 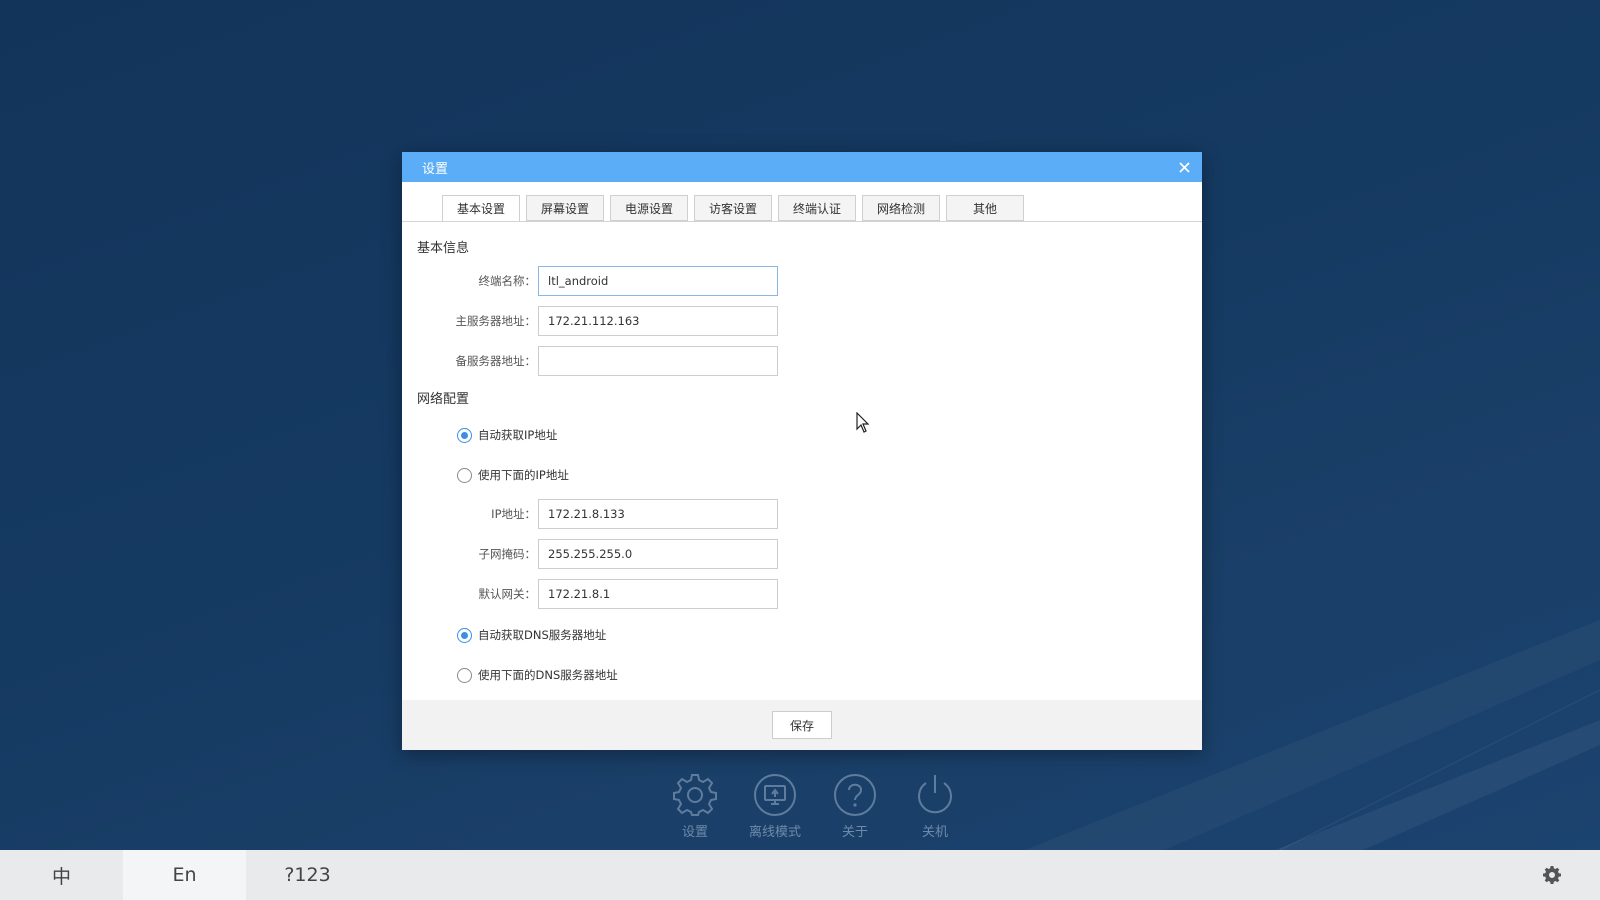 I want to click on section-title-basic-info: 基本信息, so click(x=443, y=248).